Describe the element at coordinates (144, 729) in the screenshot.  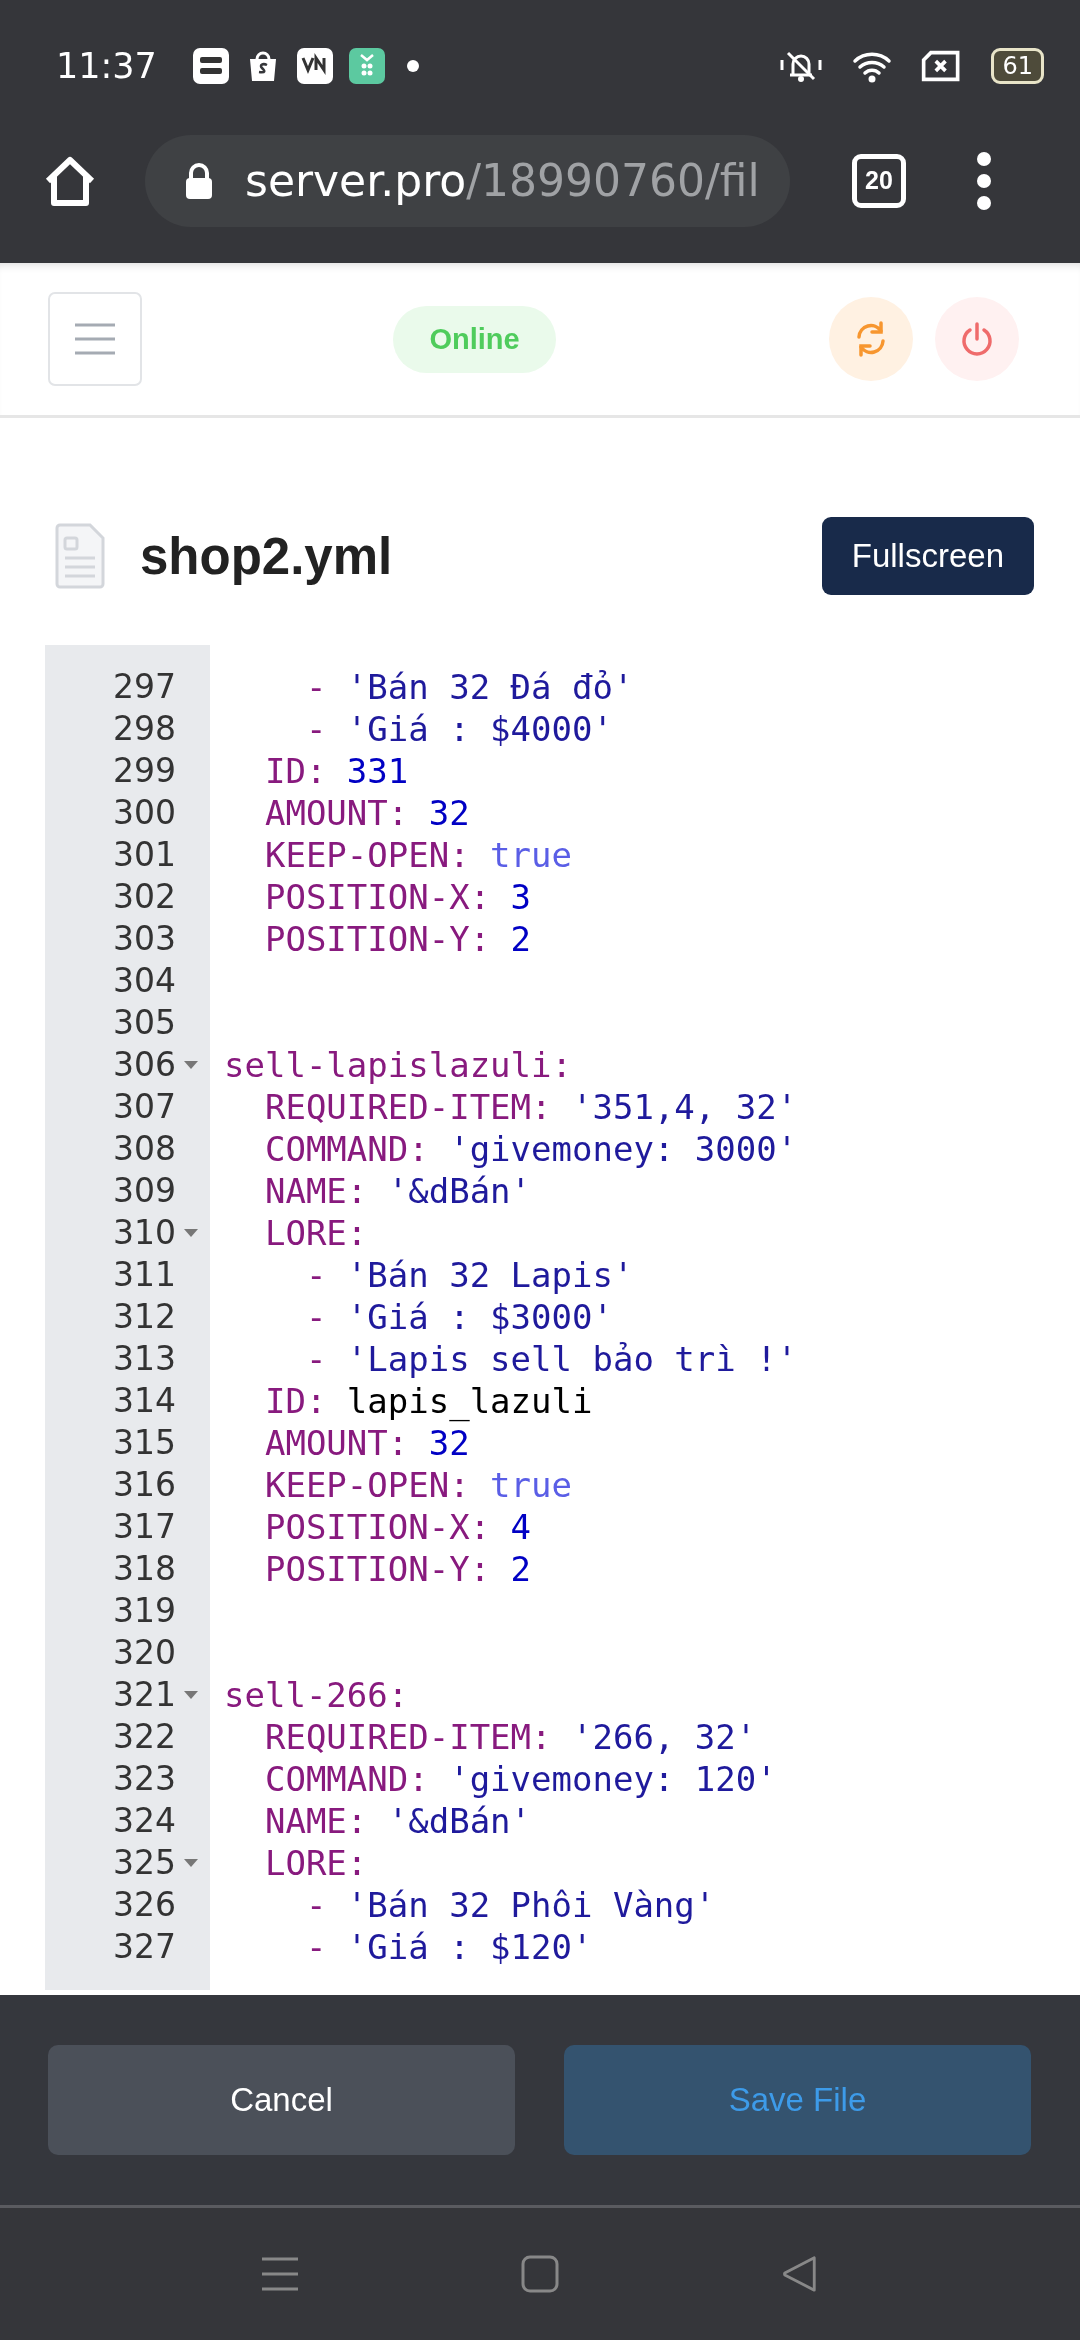
I see `line-number: 298` at that location.